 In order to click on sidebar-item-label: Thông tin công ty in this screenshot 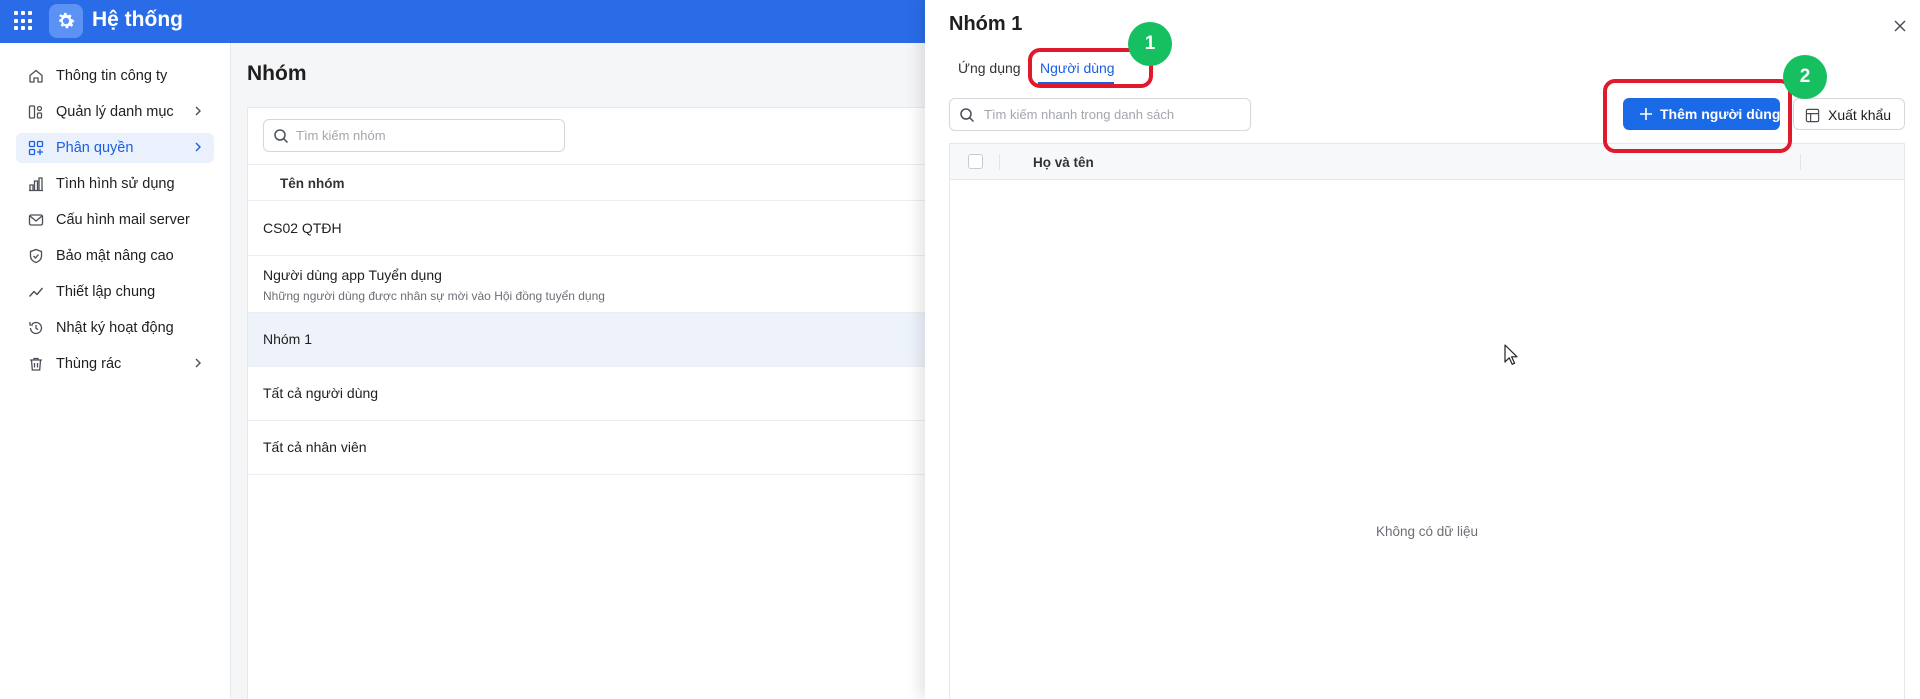, I will do `click(112, 76)`.